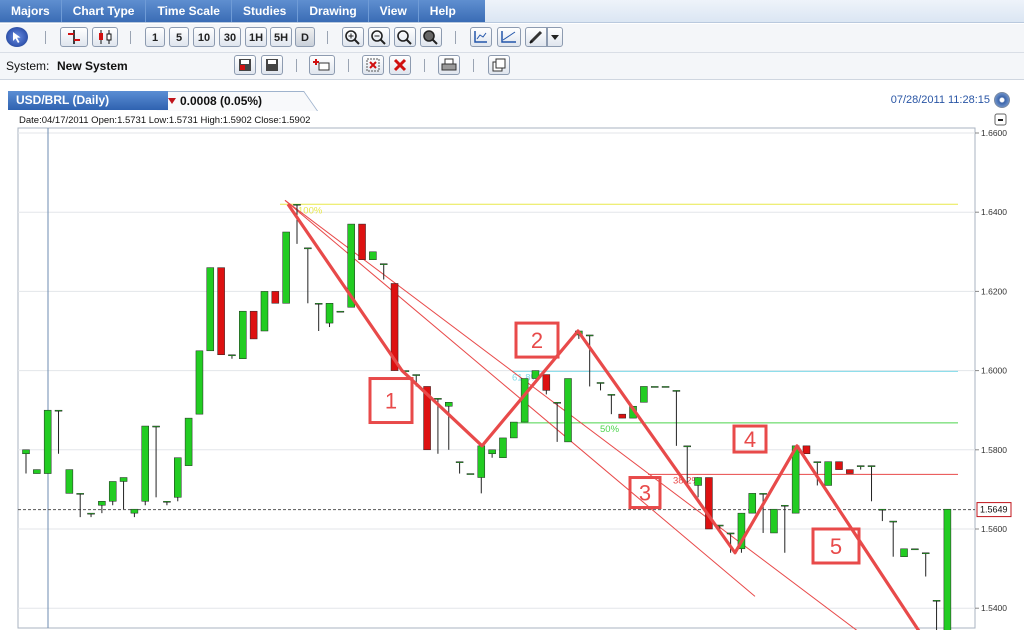 The width and height of the screenshot is (1024, 630). I want to click on trendline-icon, so click(509, 37).